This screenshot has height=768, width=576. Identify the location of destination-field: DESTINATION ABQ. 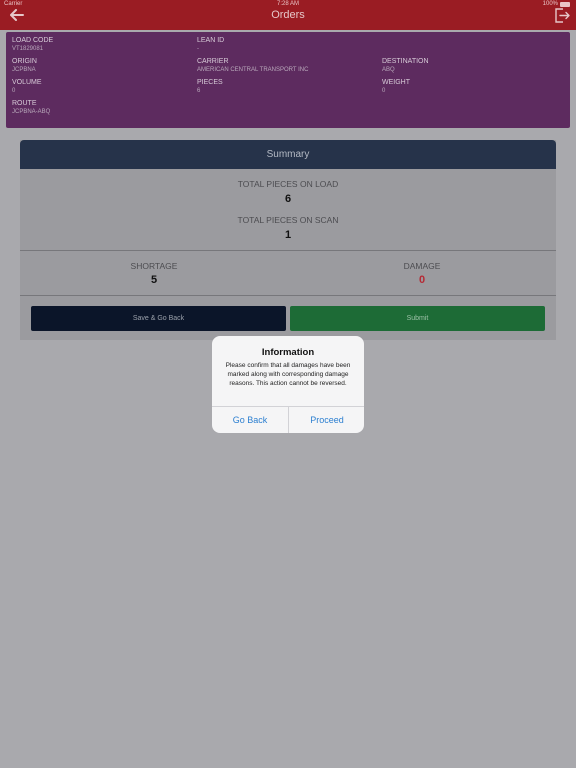
(405, 65).